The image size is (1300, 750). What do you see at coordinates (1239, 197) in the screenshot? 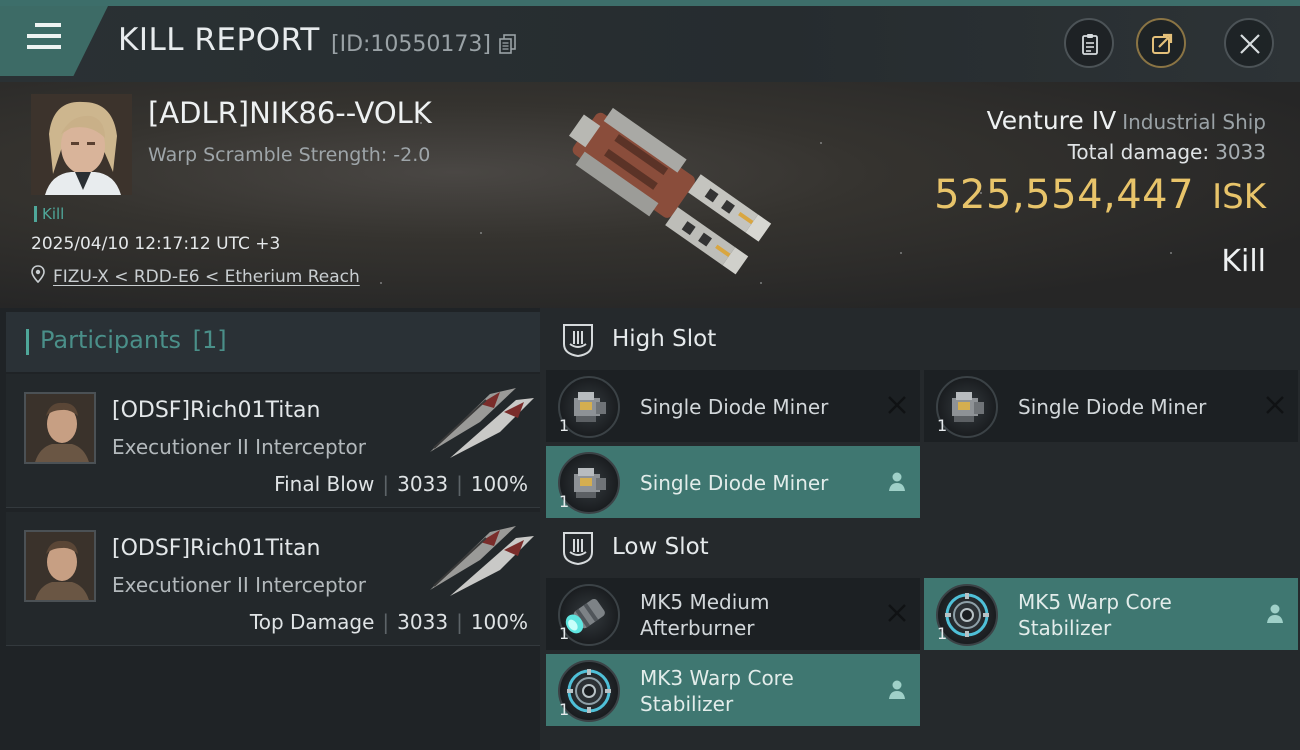
I see `isk-unit: ISK` at bounding box center [1239, 197].